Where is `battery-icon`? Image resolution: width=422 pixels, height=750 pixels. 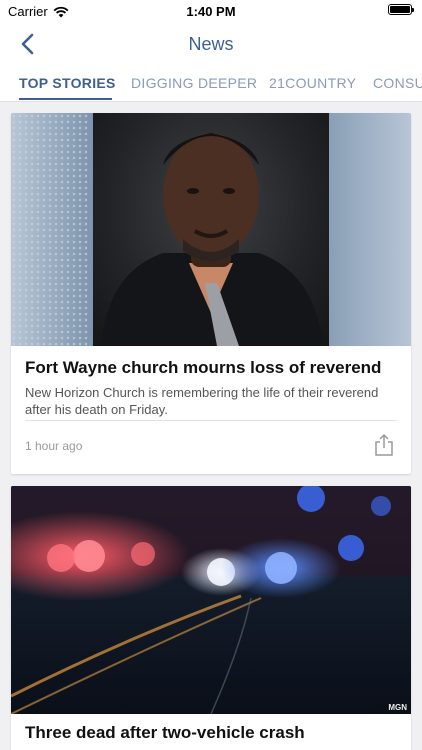
battery-icon is located at coordinates (401, 9).